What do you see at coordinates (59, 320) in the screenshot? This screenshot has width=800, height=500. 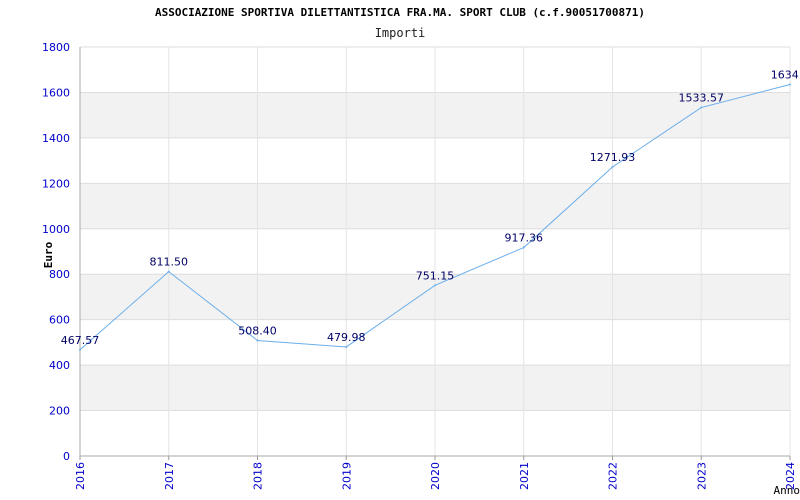 I see `y-tick-label: 600` at bounding box center [59, 320].